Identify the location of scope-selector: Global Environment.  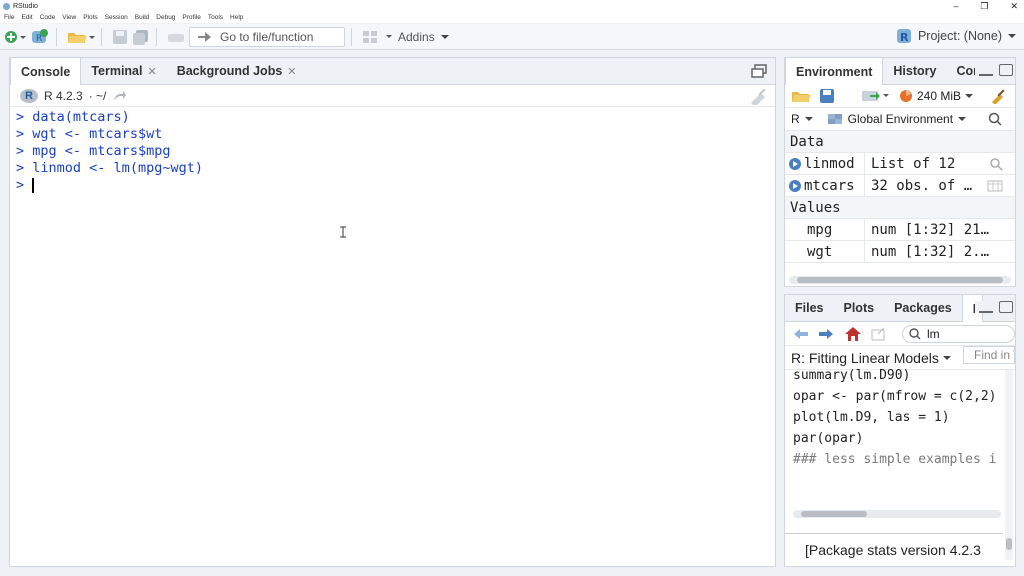
(897, 119).